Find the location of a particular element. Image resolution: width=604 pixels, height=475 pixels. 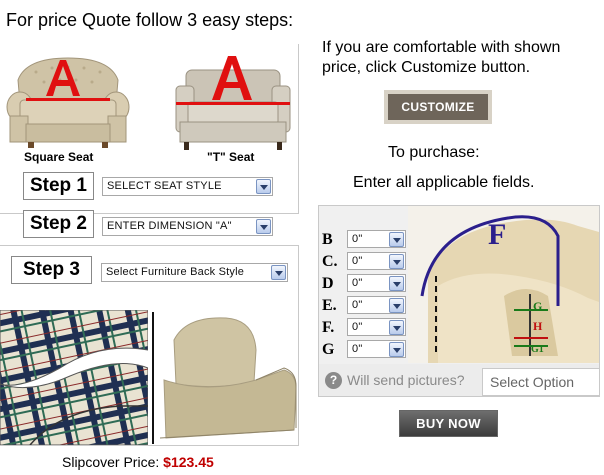

seat-style-select: SELECT SEAT STYLE is located at coordinates (187, 186).